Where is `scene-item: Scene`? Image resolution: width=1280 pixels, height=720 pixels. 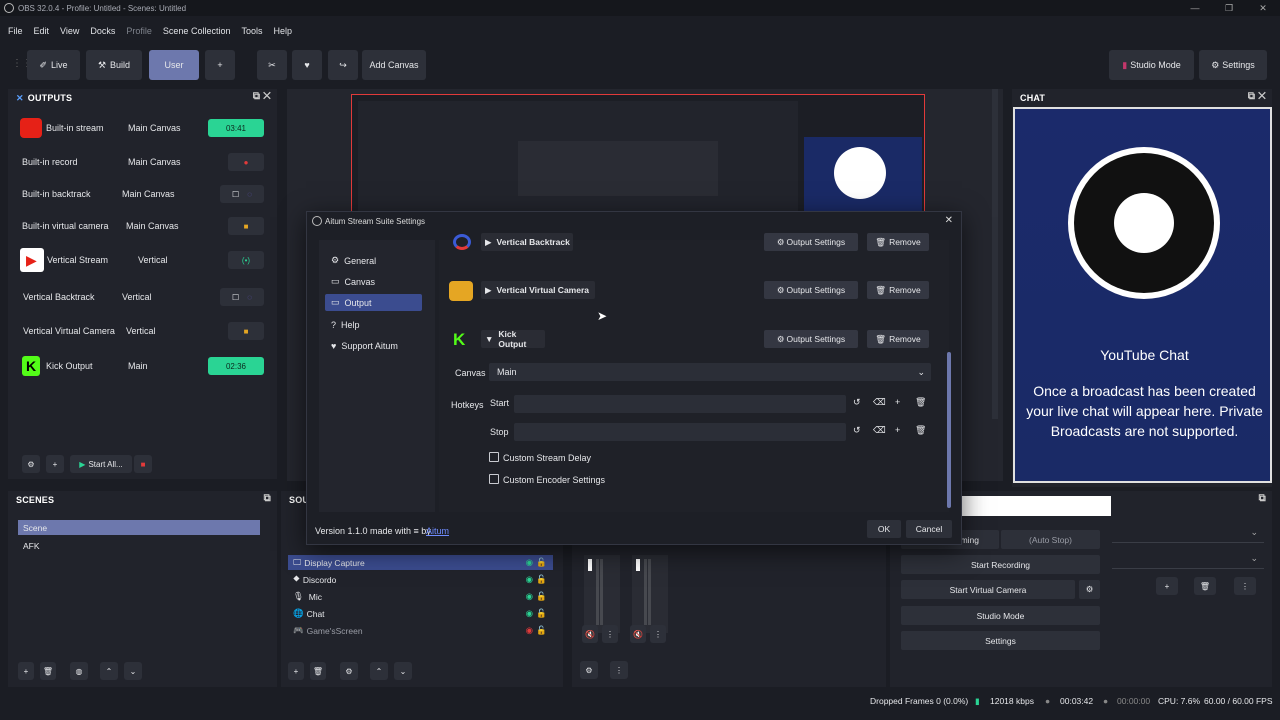
scene-item: Scene is located at coordinates (139, 527).